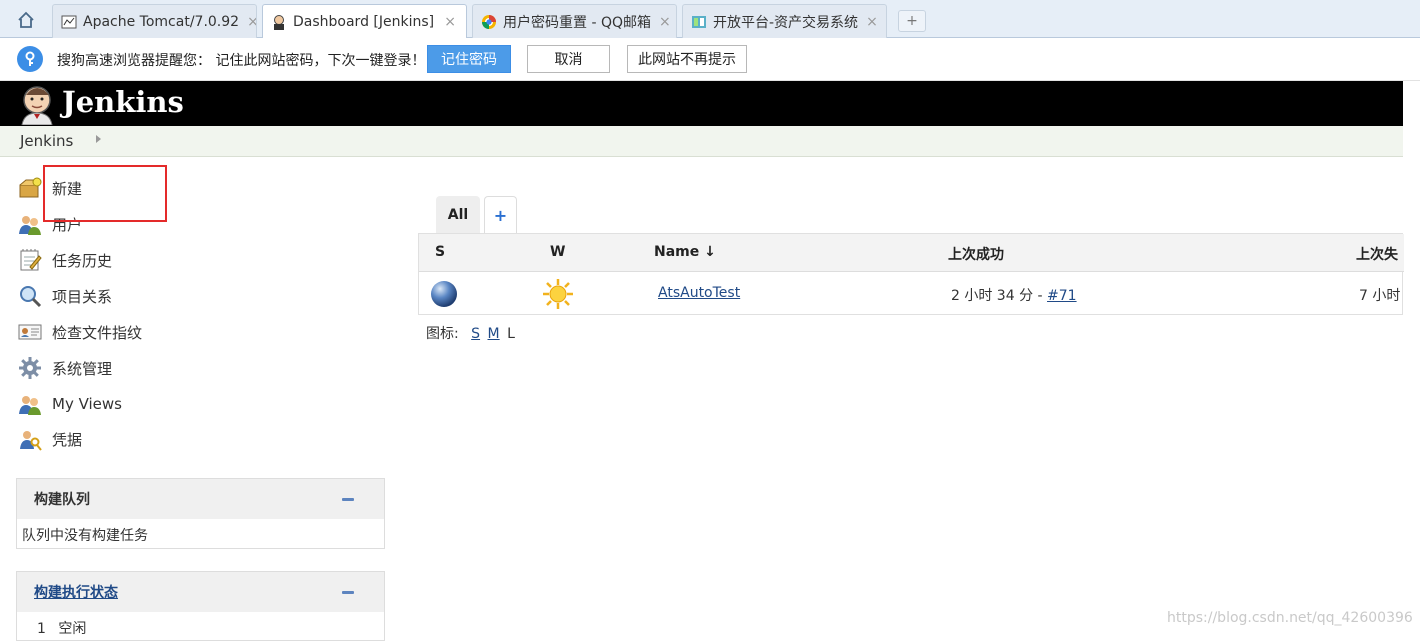 This screenshot has height=644, width=1420. What do you see at coordinates (976, 254) in the screenshot?
I see `column-header-last-success: 上次成功` at bounding box center [976, 254].